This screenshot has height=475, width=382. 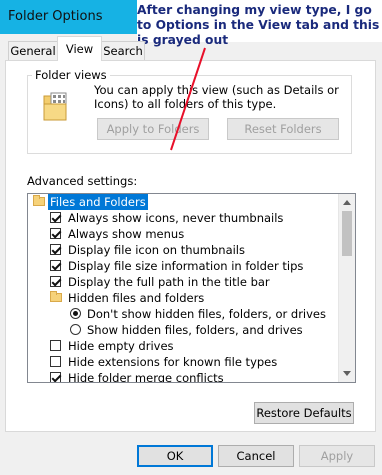 What do you see at coordinates (169, 282) in the screenshot?
I see `list-item-label: Display the full path in the title bar` at bounding box center [169, 282].